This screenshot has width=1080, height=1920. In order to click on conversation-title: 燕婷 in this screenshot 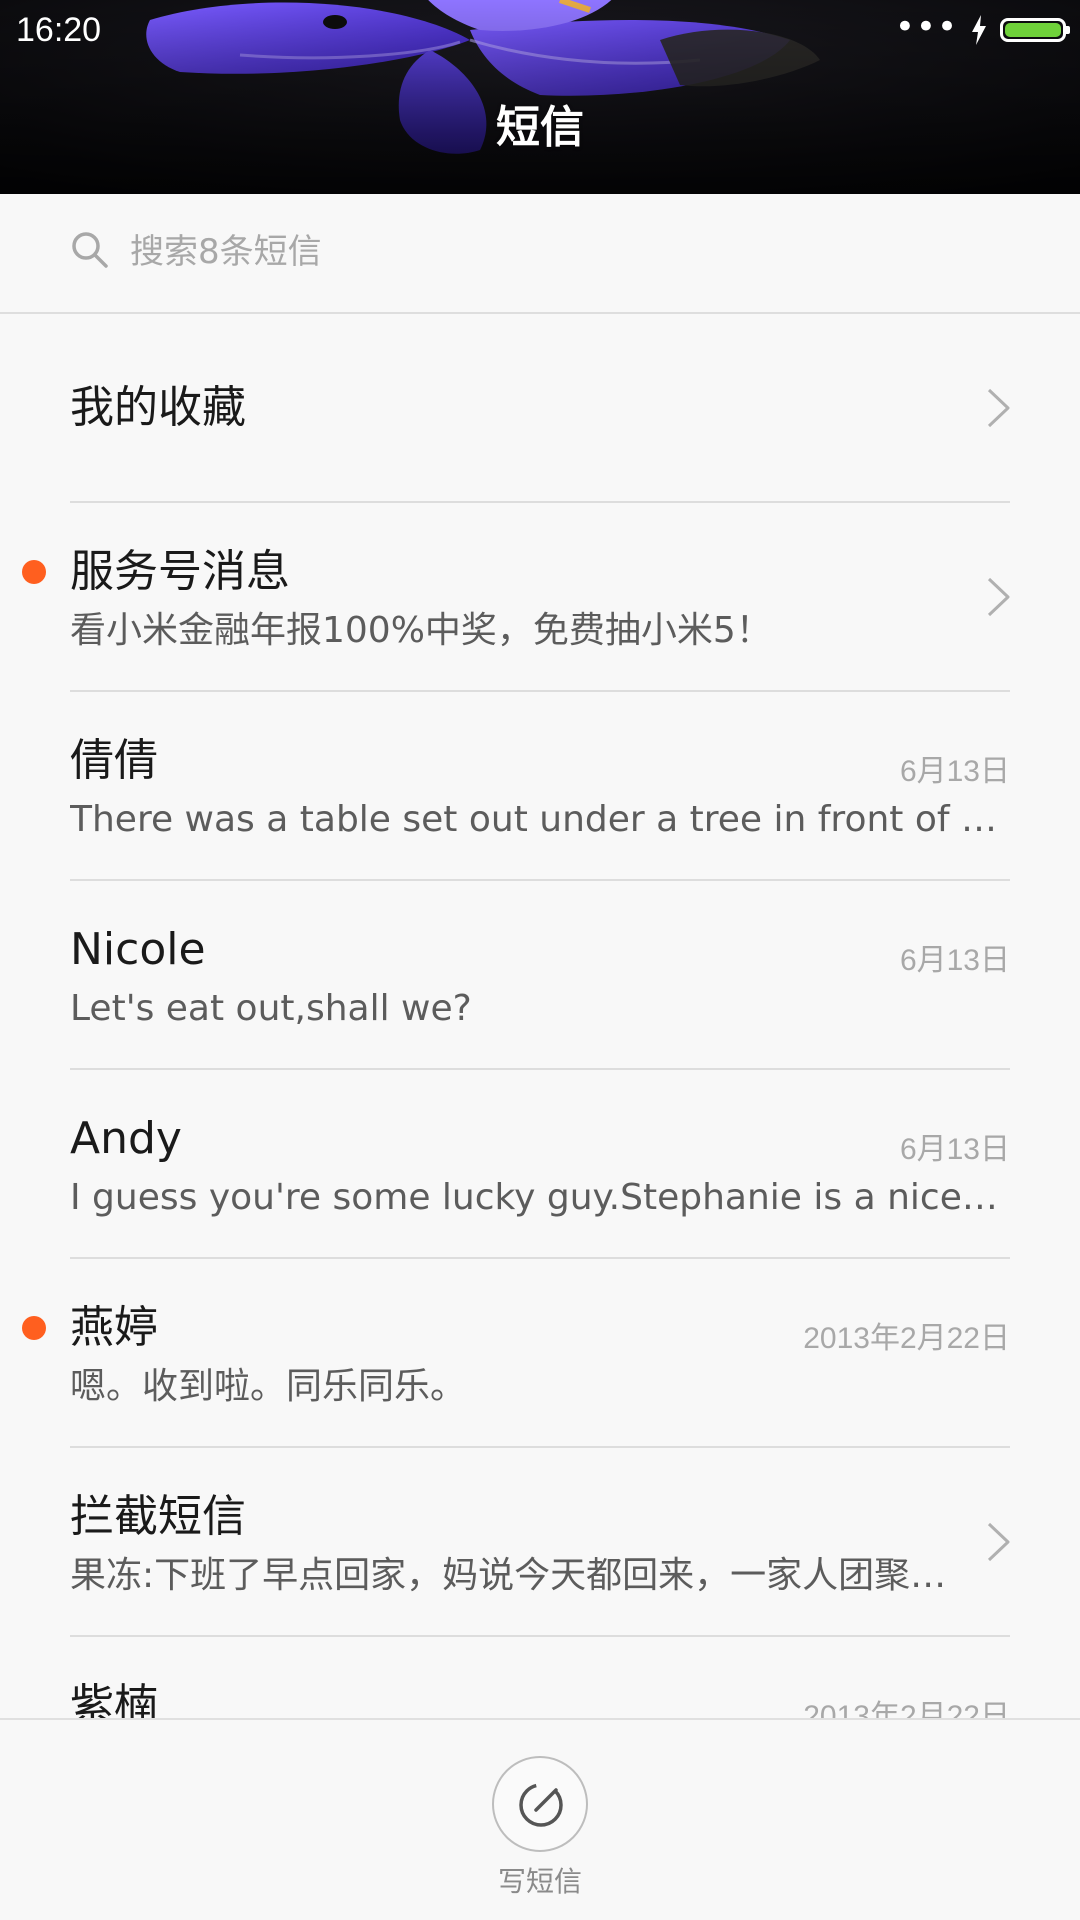, I will do `click(114, 1327)`.